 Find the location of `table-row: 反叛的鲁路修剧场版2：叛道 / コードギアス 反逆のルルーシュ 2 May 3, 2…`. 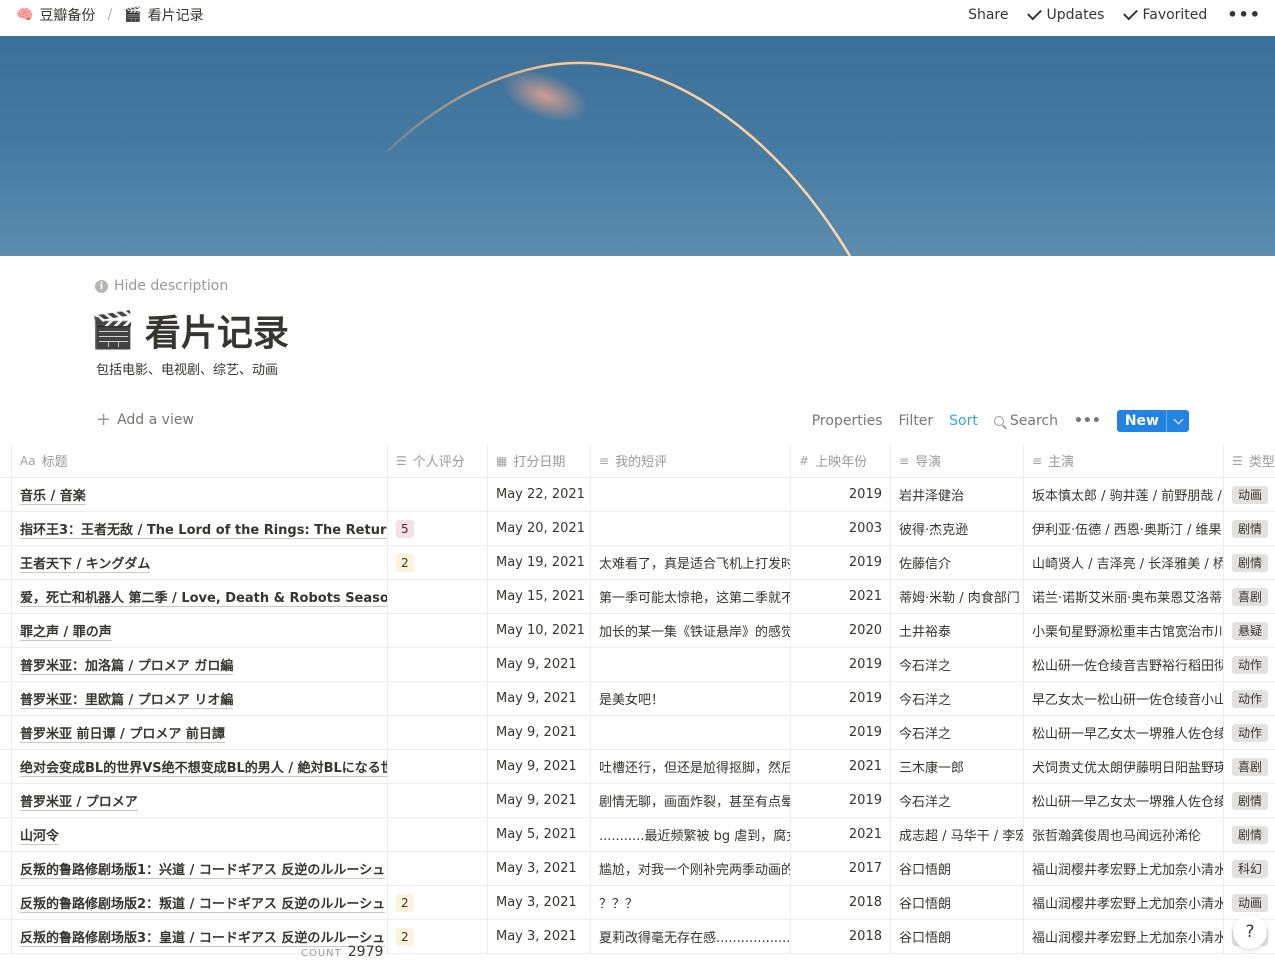

table-row: 反叛的鲁路修剧场版2：叛道 / コードギアス 反逆のルルーシュ 2 May 3, 2… is located at coordinates (637, 903).